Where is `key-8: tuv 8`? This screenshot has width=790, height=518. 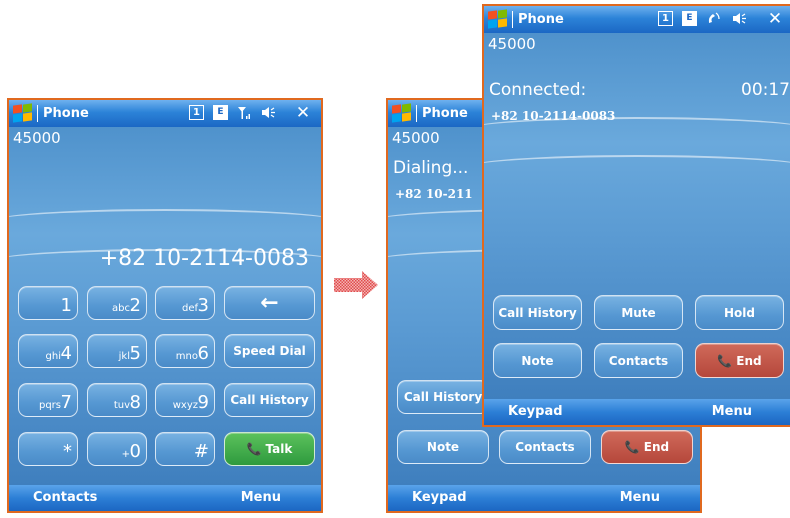
key-8: tuv 8 is located at coordinates (117, 400).